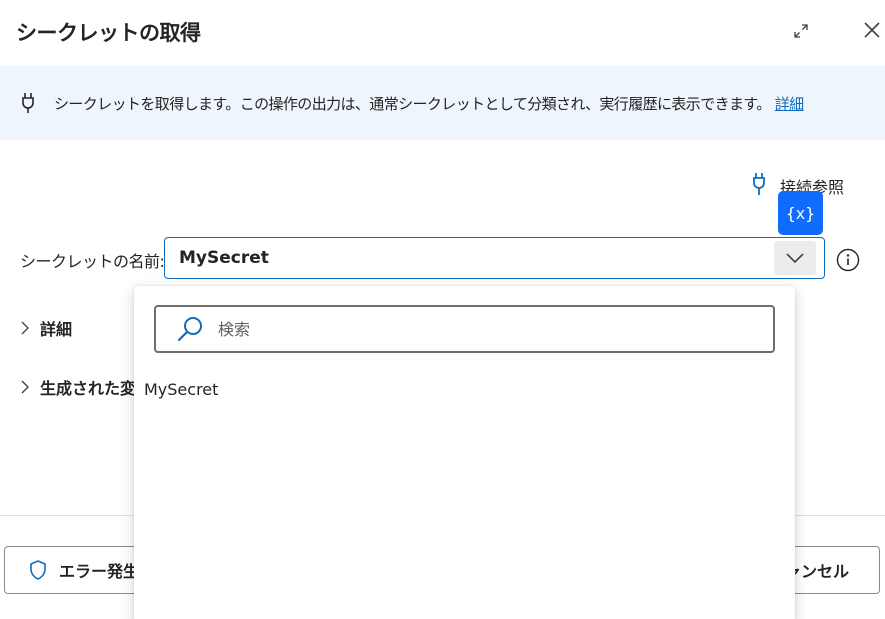 This screenshot has width=885, height=619. What do you see at coordinates (494, 258) in the screenshot?
I see `secret-name-select: MySecret` at bounding box center [494, 258].